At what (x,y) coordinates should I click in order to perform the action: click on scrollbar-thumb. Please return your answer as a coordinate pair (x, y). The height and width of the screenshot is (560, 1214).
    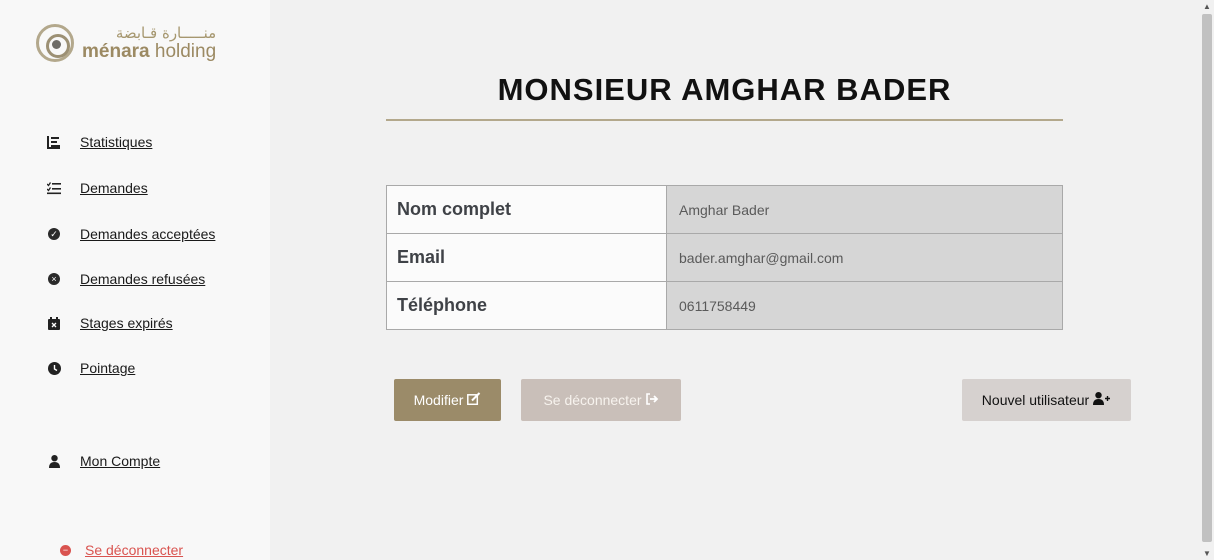
    Looking at the image, I should click on (1207, 278).